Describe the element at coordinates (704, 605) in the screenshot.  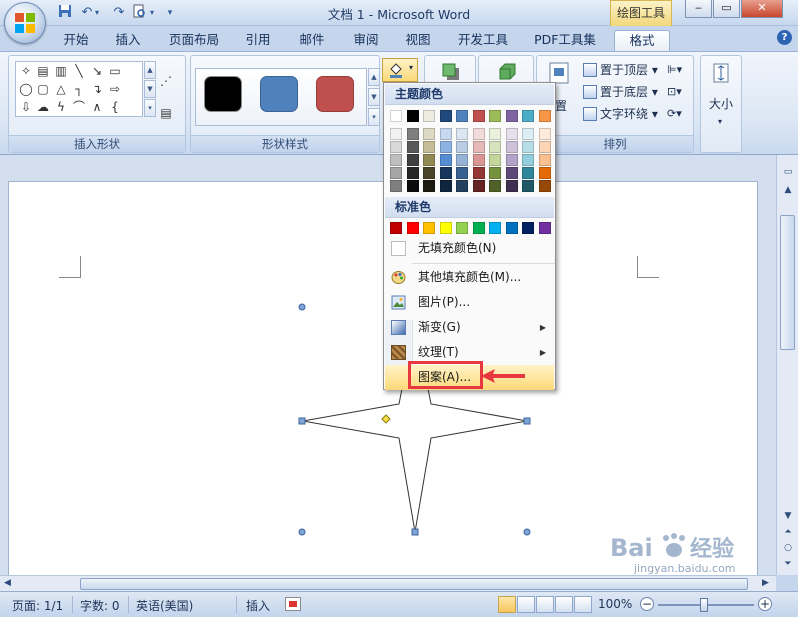
I see `zoom-slider-thumb` at that location.